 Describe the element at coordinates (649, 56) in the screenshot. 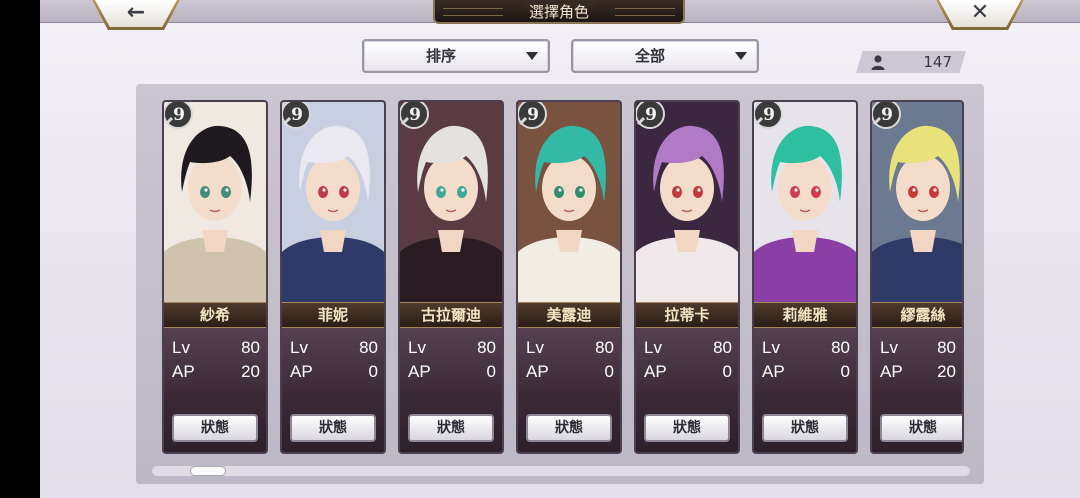

I see `filter-dropdown-label: 全部` at that location.